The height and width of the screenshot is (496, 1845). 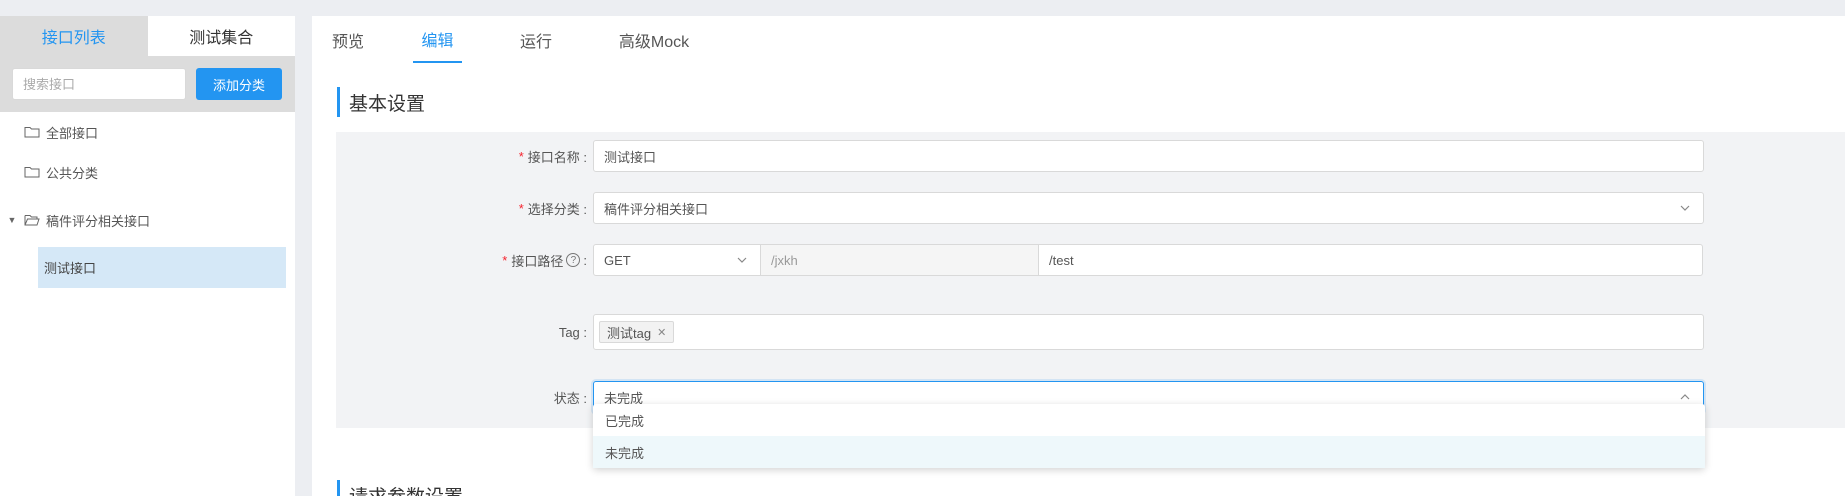 What do you see at coordinates (573, 260) in the screenshot?
I see `question-circle-icon: ?` at bounding box center [573, 260].